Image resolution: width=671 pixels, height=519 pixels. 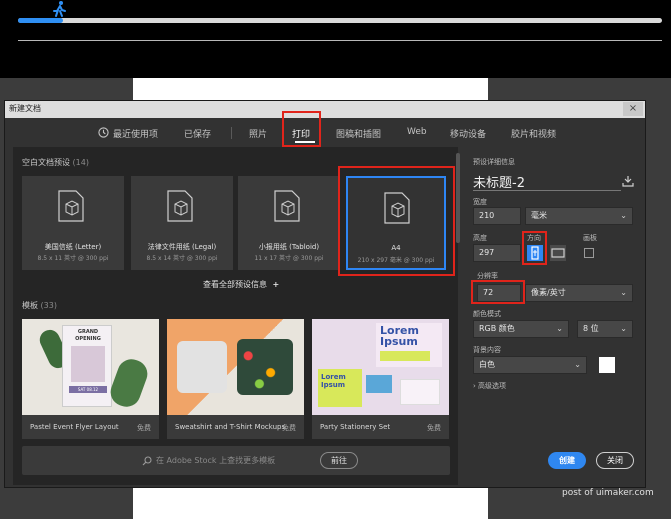 What do you see at coordinates (399, 336) in the screenshot?
I see `lorem-title: Lorem Ipsum` at bounding box center [399, 336].